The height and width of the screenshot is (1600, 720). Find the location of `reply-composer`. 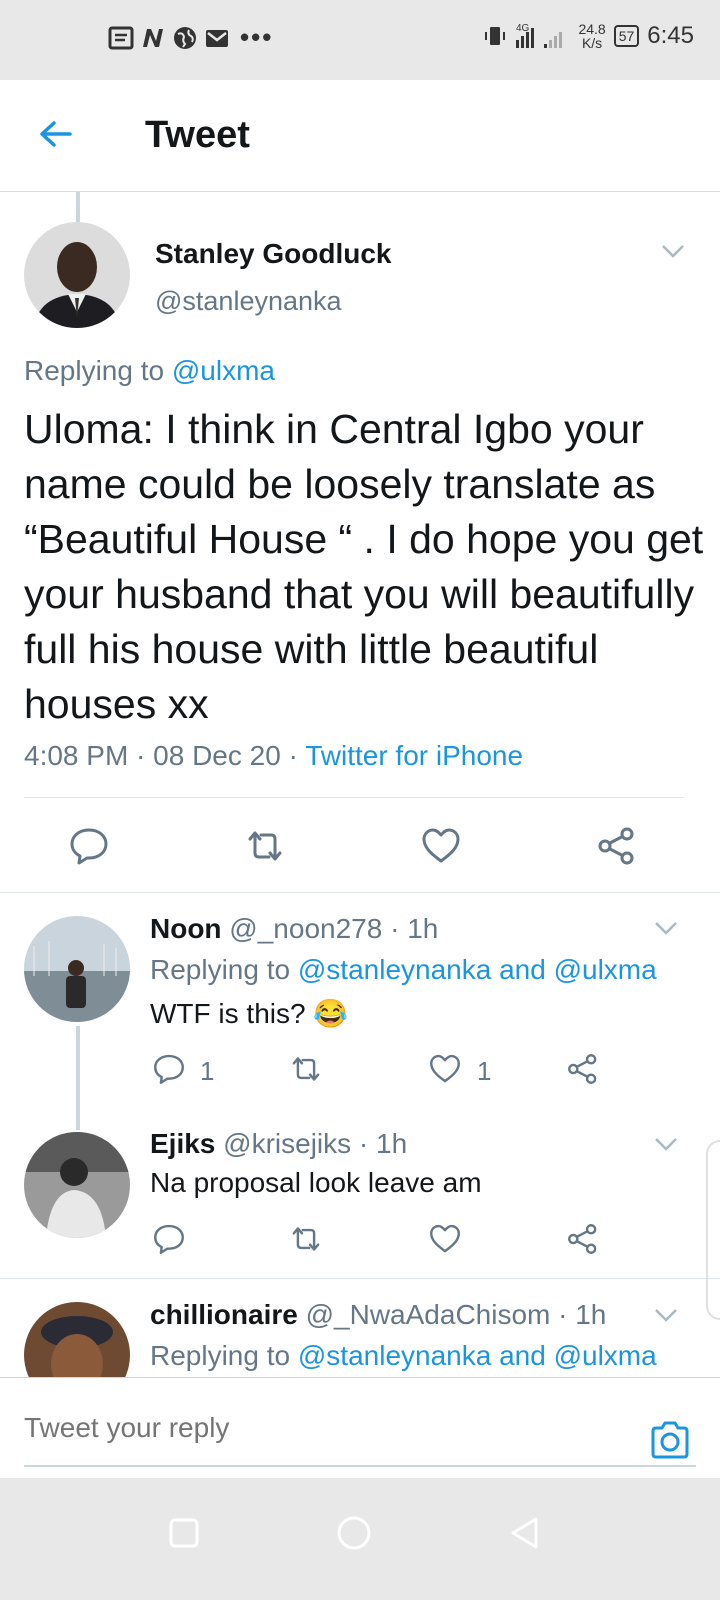

reply-composer is located at coordinates (360, 1427).